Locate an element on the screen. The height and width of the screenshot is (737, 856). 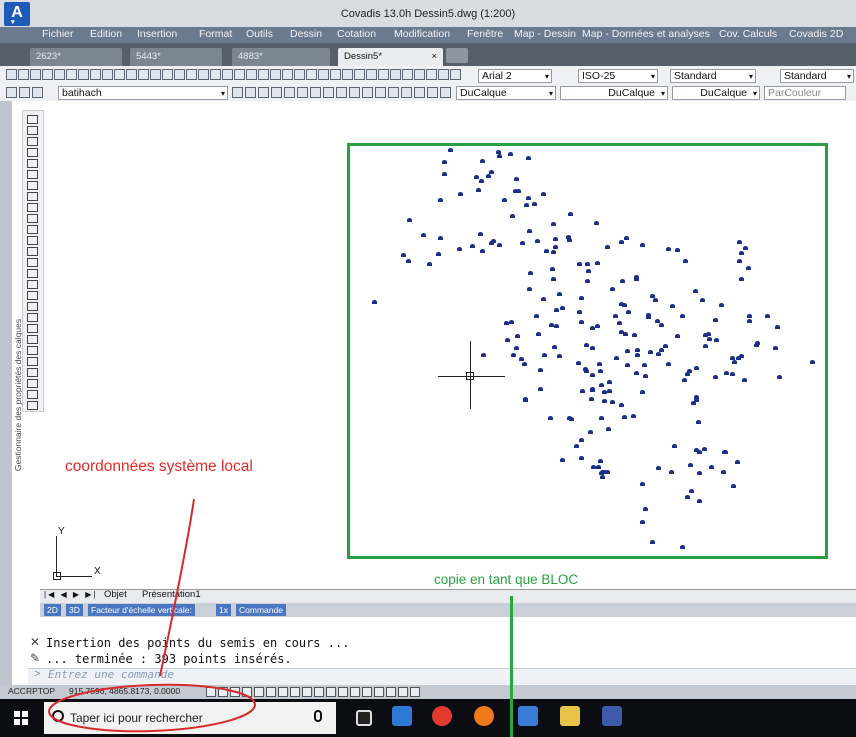
mode-2d-tab: 2D is located at coordinates (52, 610).